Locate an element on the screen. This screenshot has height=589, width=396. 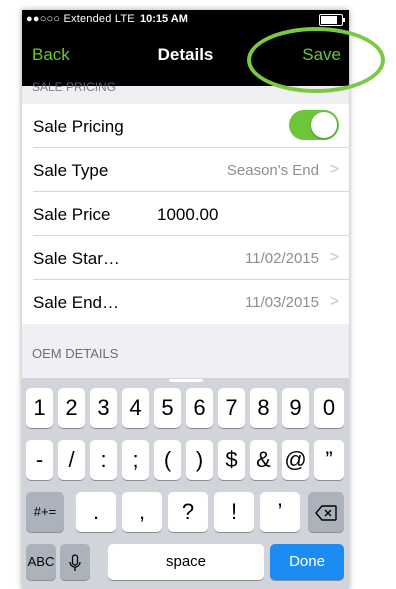
key-0: 0 is located at coordinates (329, 408).